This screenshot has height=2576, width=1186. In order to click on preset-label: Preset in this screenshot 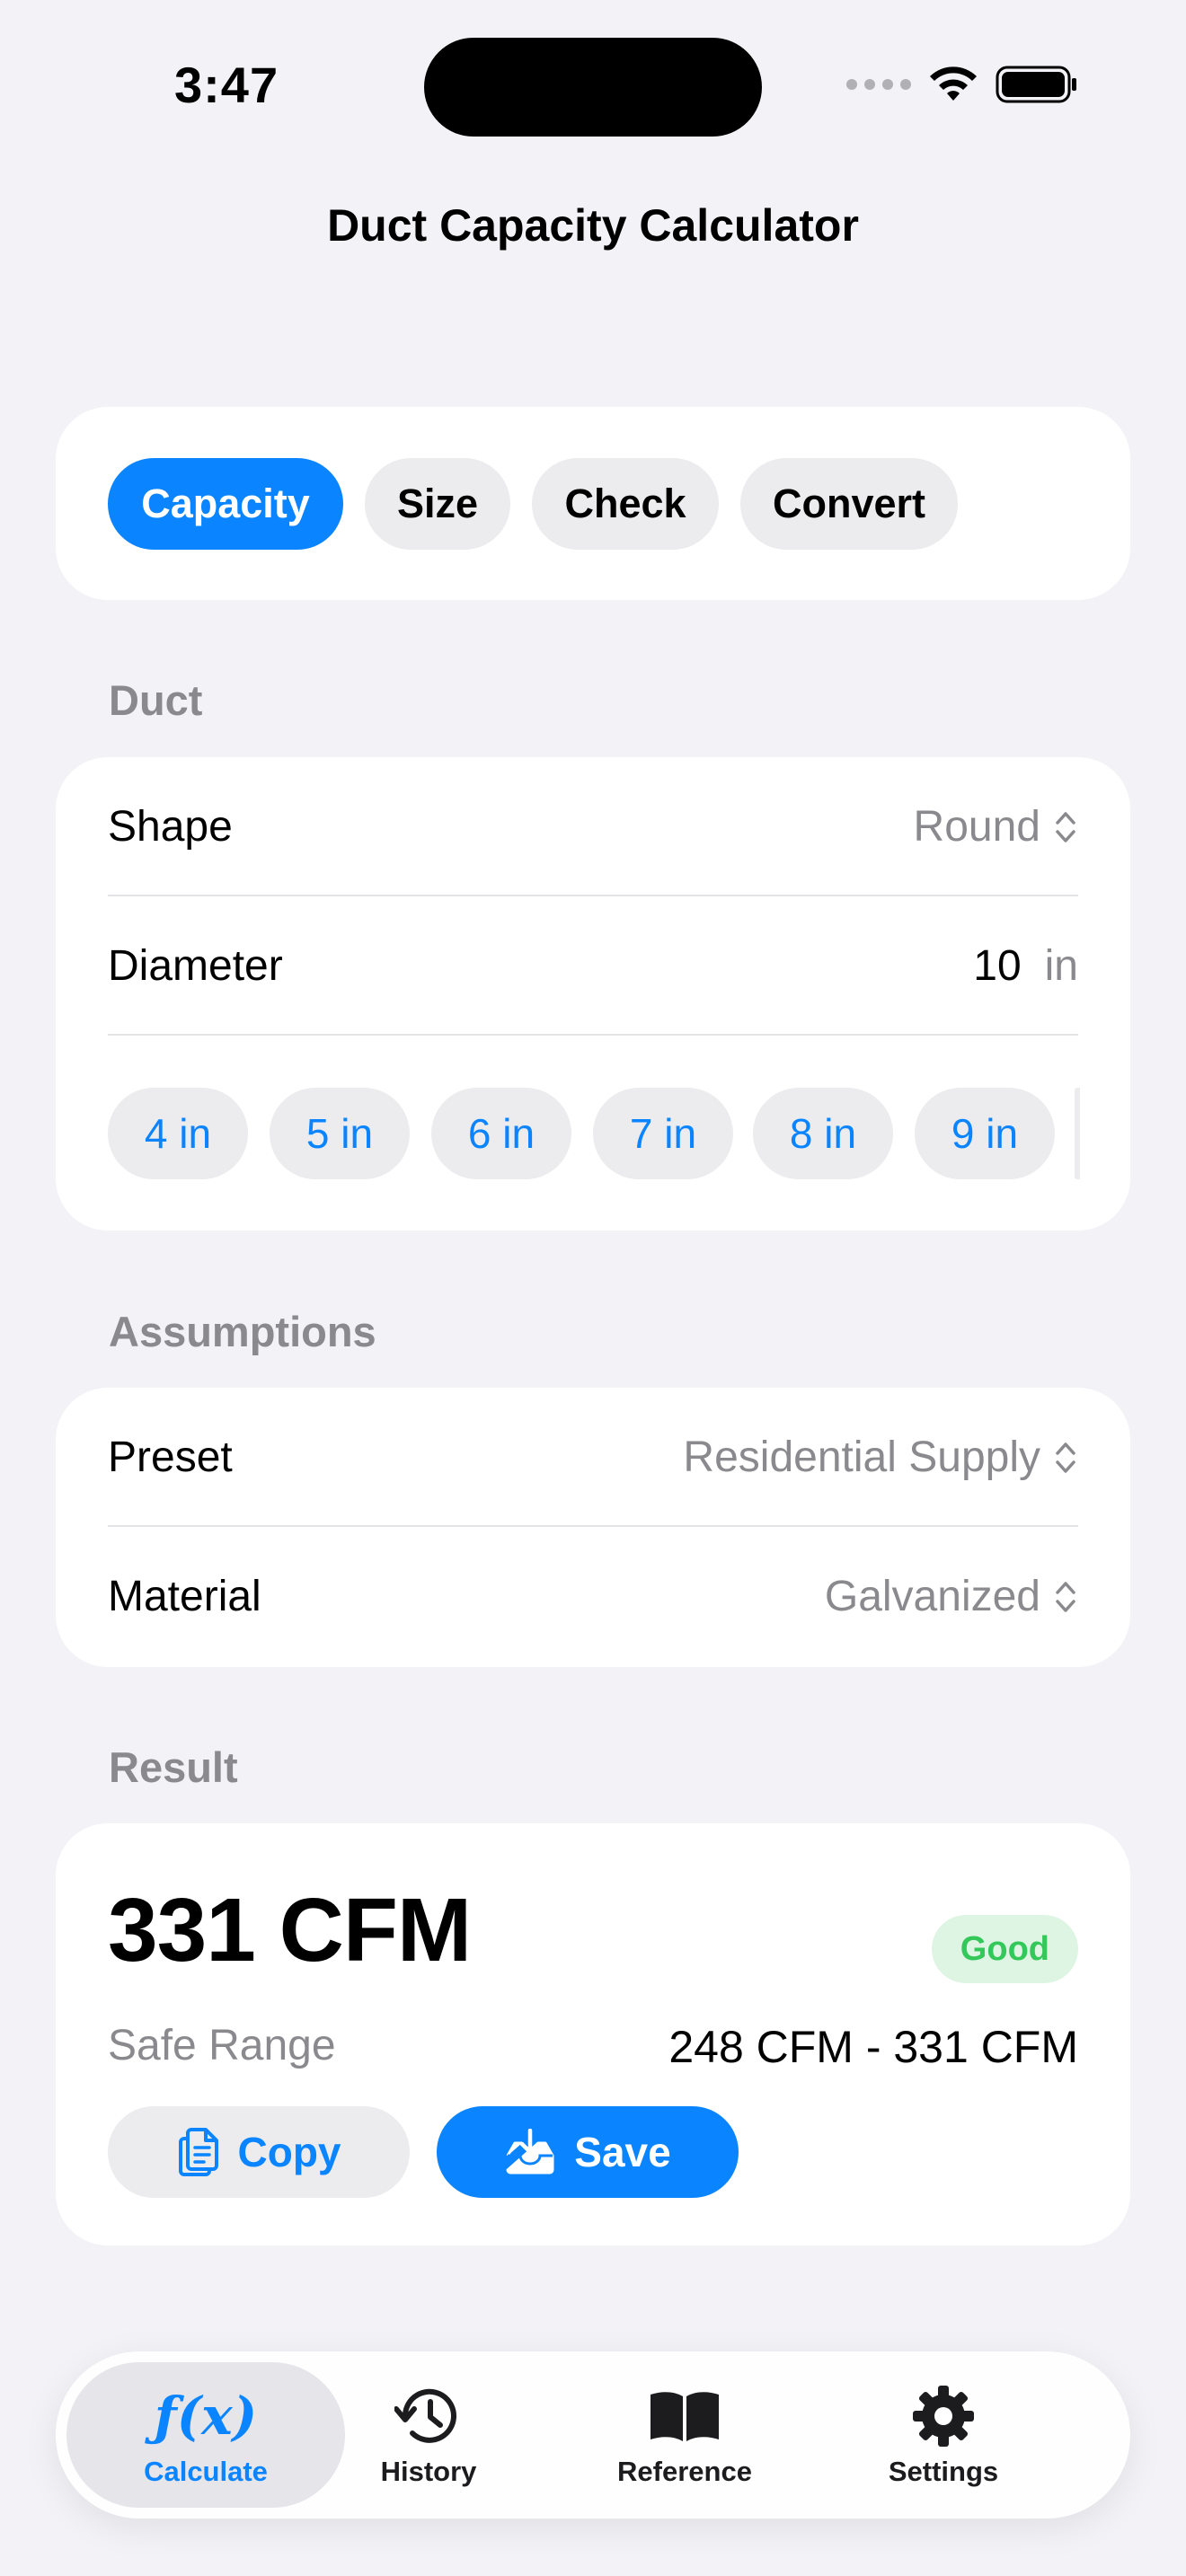, I will do `click(170, 1457)`.